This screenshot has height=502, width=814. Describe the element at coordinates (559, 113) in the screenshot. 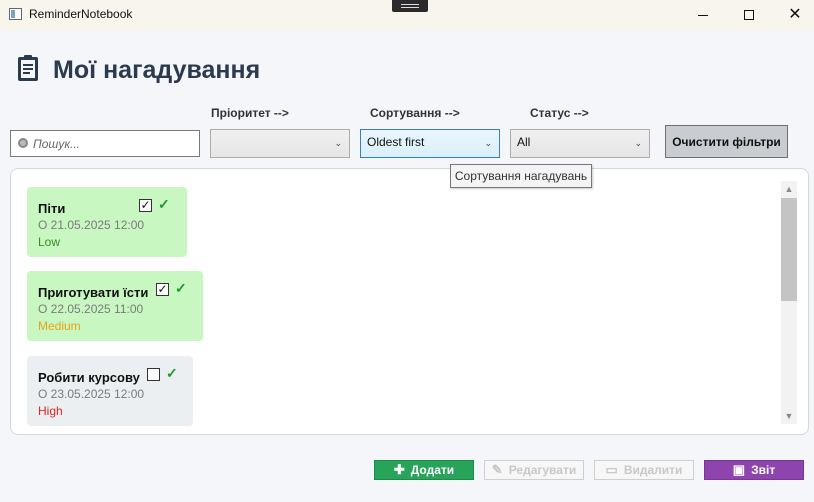

I see `status-filter-label: Статус -->` at that location.